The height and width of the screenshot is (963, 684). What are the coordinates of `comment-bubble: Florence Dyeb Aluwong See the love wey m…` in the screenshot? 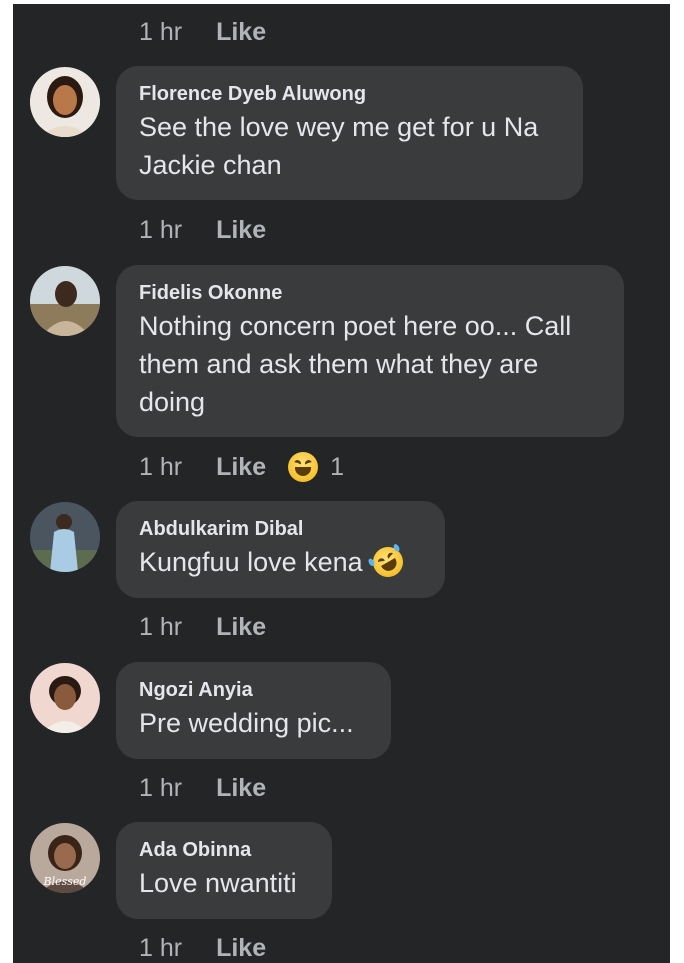 It's located at (349, 133).